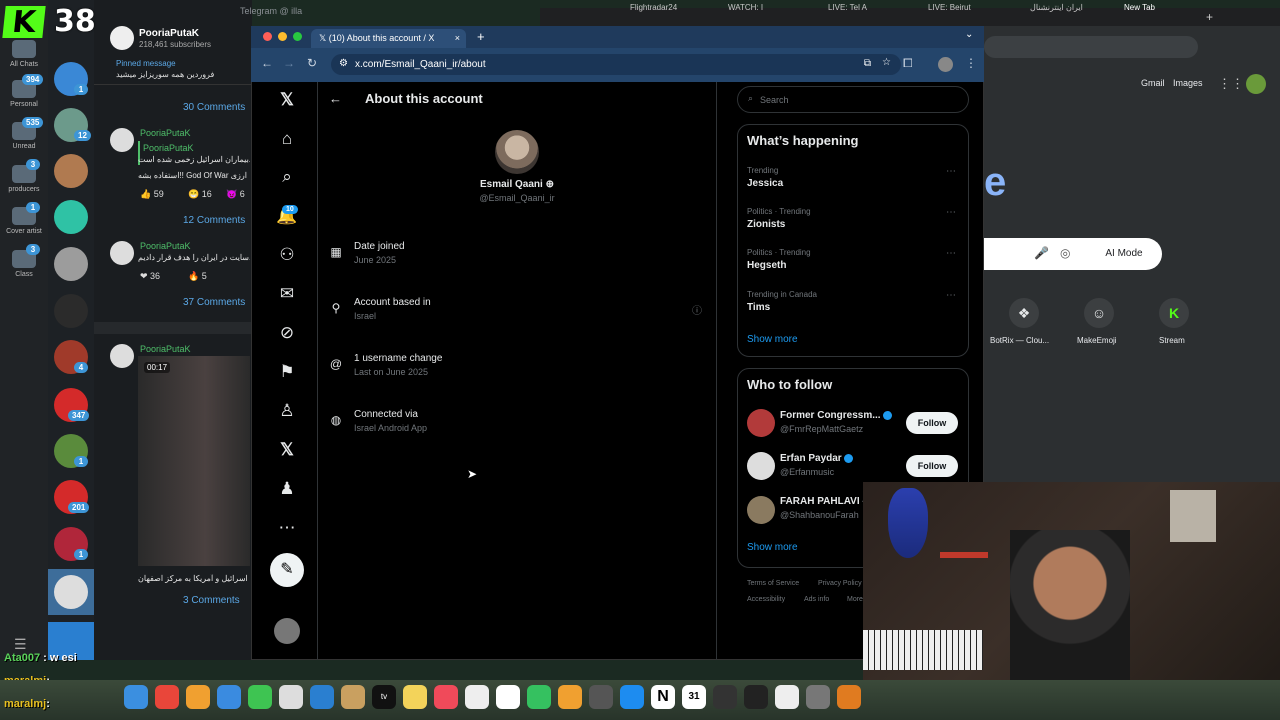  What do you see at coordinates (260, 697) in the screenshot?
I see `facetime-icon` at bounding box center [260, 697].